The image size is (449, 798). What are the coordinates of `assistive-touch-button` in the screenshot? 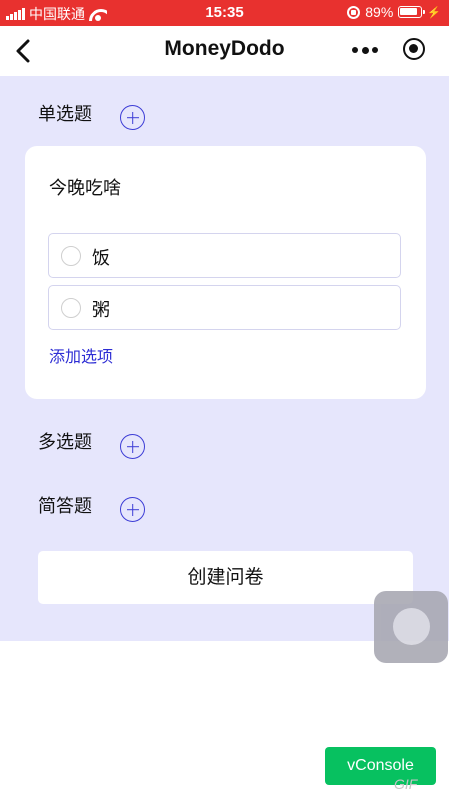 It's located at (411, 627).